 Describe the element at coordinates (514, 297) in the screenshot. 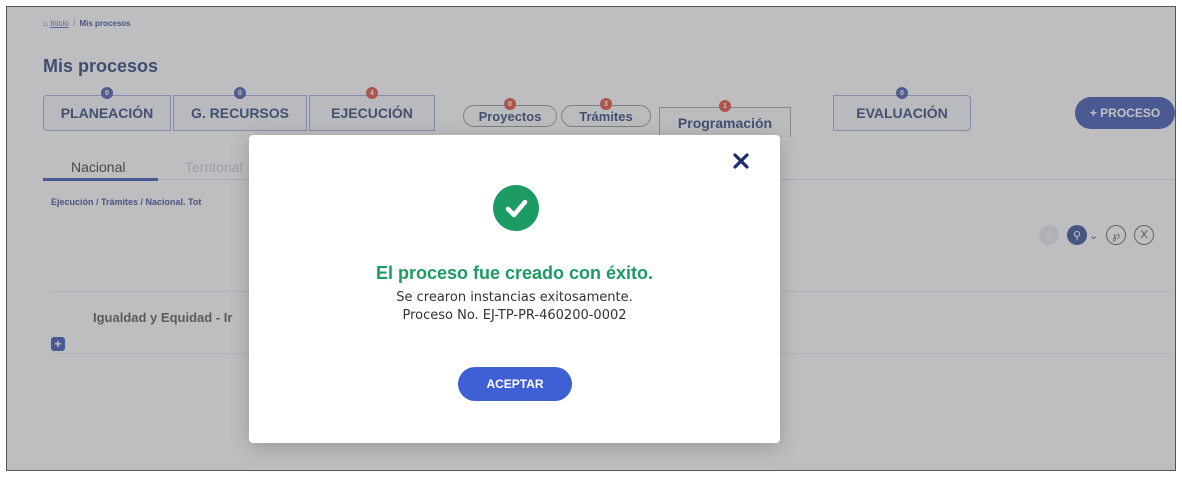

I see `dialog-message: Se crearon instancias exitosamente.` at that location.